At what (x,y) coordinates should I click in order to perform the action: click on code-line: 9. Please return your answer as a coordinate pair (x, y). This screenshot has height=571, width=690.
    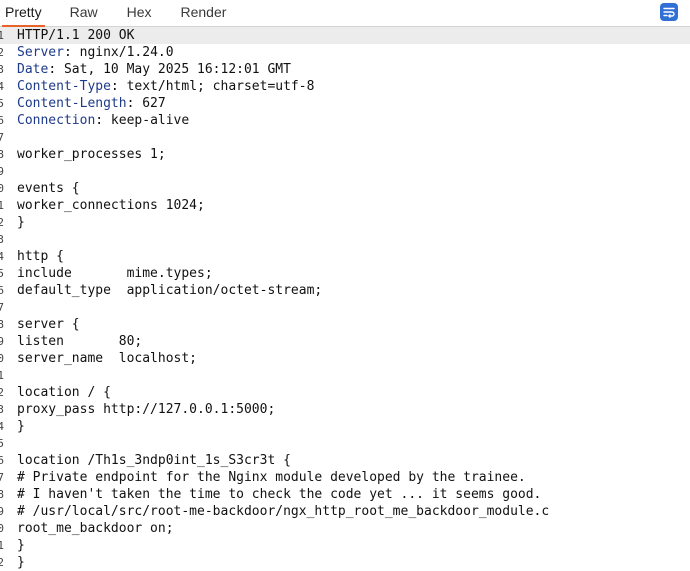
    Looking at the image, I should click on (345, 171).